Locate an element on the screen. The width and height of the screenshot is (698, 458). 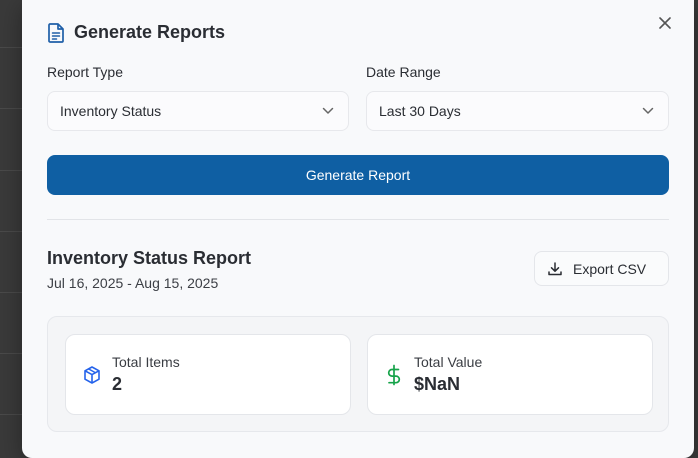
export-csv-label: Export CSV is located at coordinates (610, 268).